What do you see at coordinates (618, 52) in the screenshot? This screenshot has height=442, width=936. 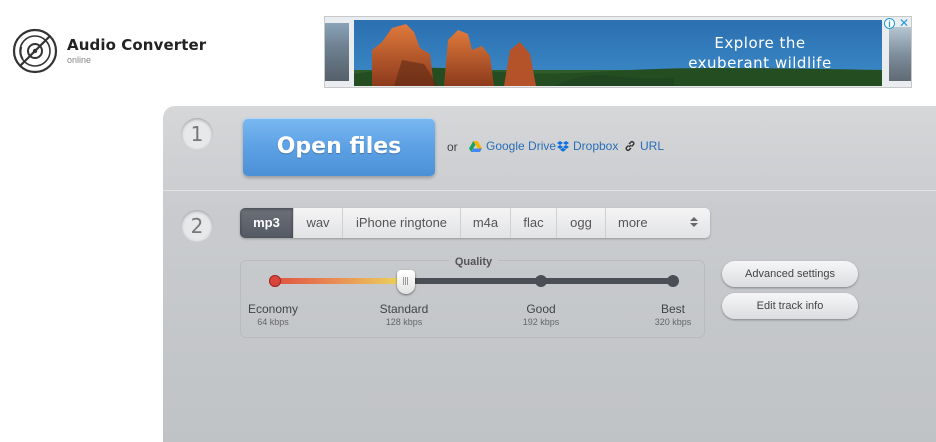 I see `ad-banner: Explore the exuberant wildlife i ✕` at bounding box center [618, 52].